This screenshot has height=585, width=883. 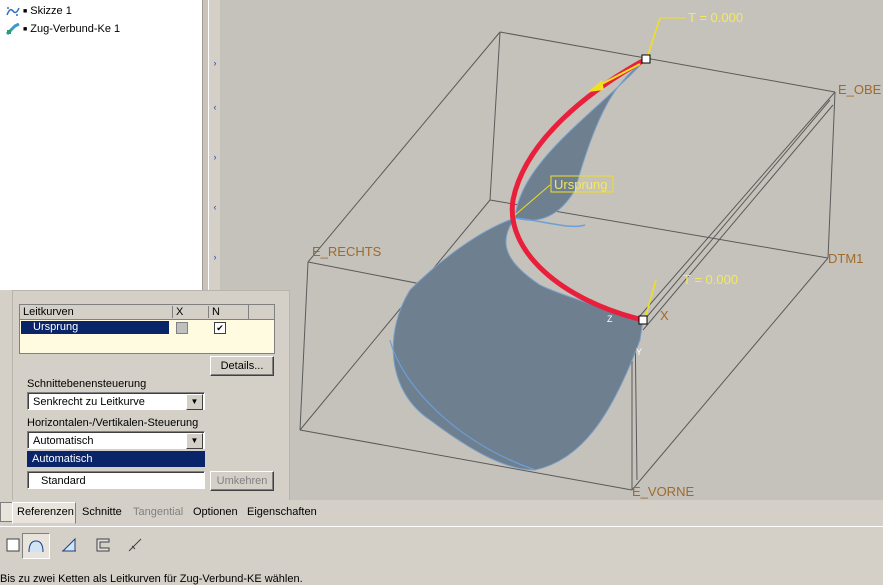 What do you see at coordinates (13, 11) in the screenshot?
I see `sketch-icon` at bounding box center [13, 11].